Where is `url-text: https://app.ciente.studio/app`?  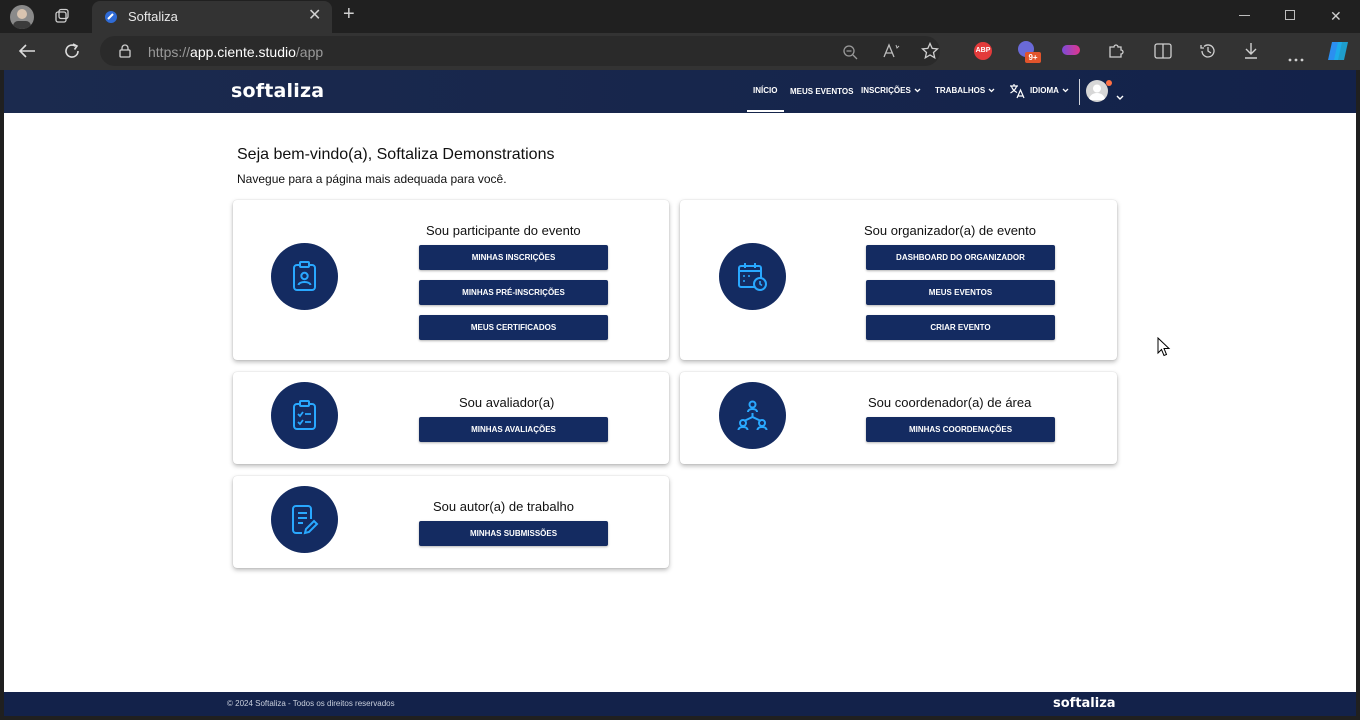
url-text: https://app.ciente.studio/app is located at coordinates (235, 52).